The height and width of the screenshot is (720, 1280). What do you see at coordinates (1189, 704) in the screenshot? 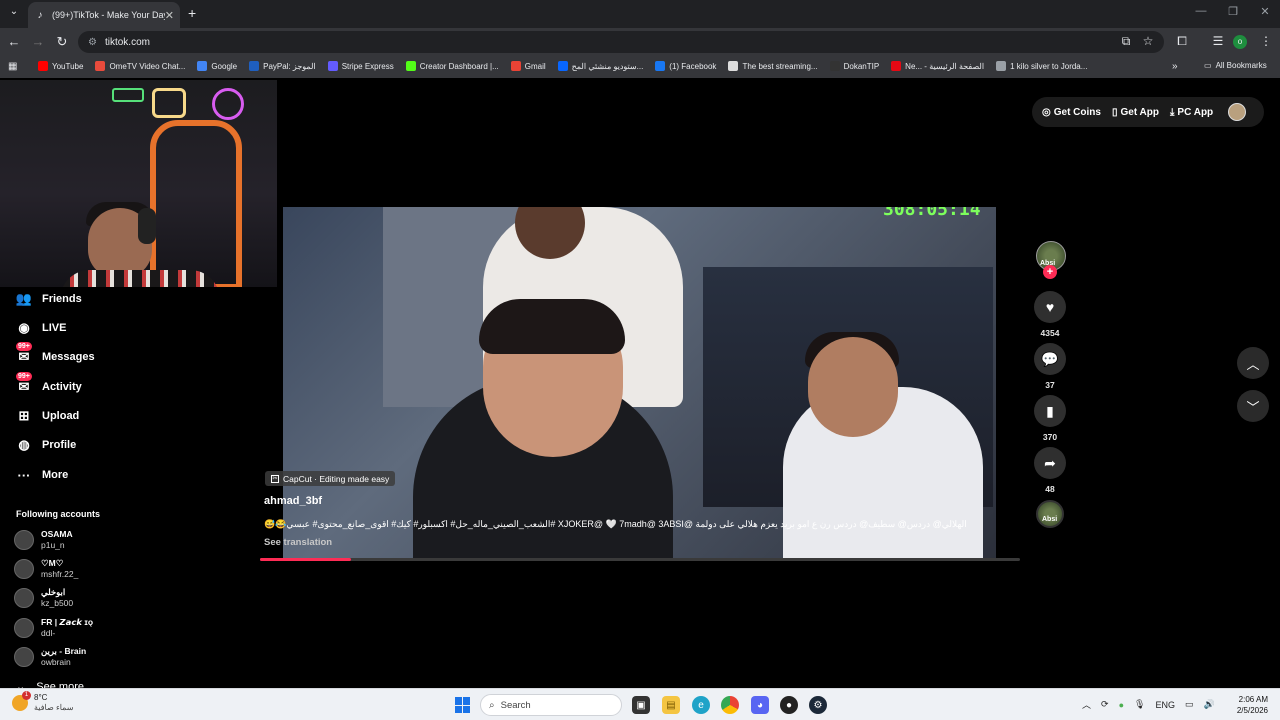
I see `network-icon: ▭` at bounding box center [1189, 704].